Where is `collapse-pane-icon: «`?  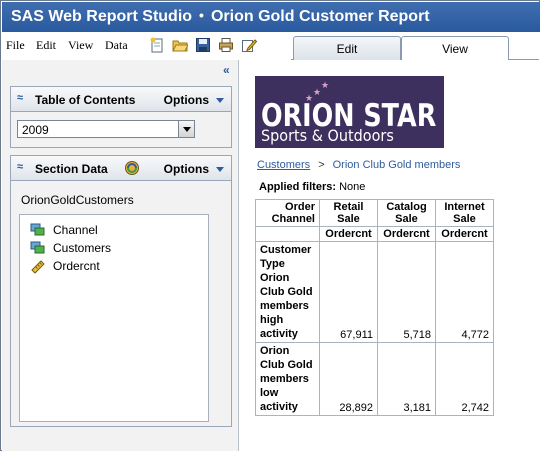 collapse-pane-icon: « is located at coordinates (226, 70).